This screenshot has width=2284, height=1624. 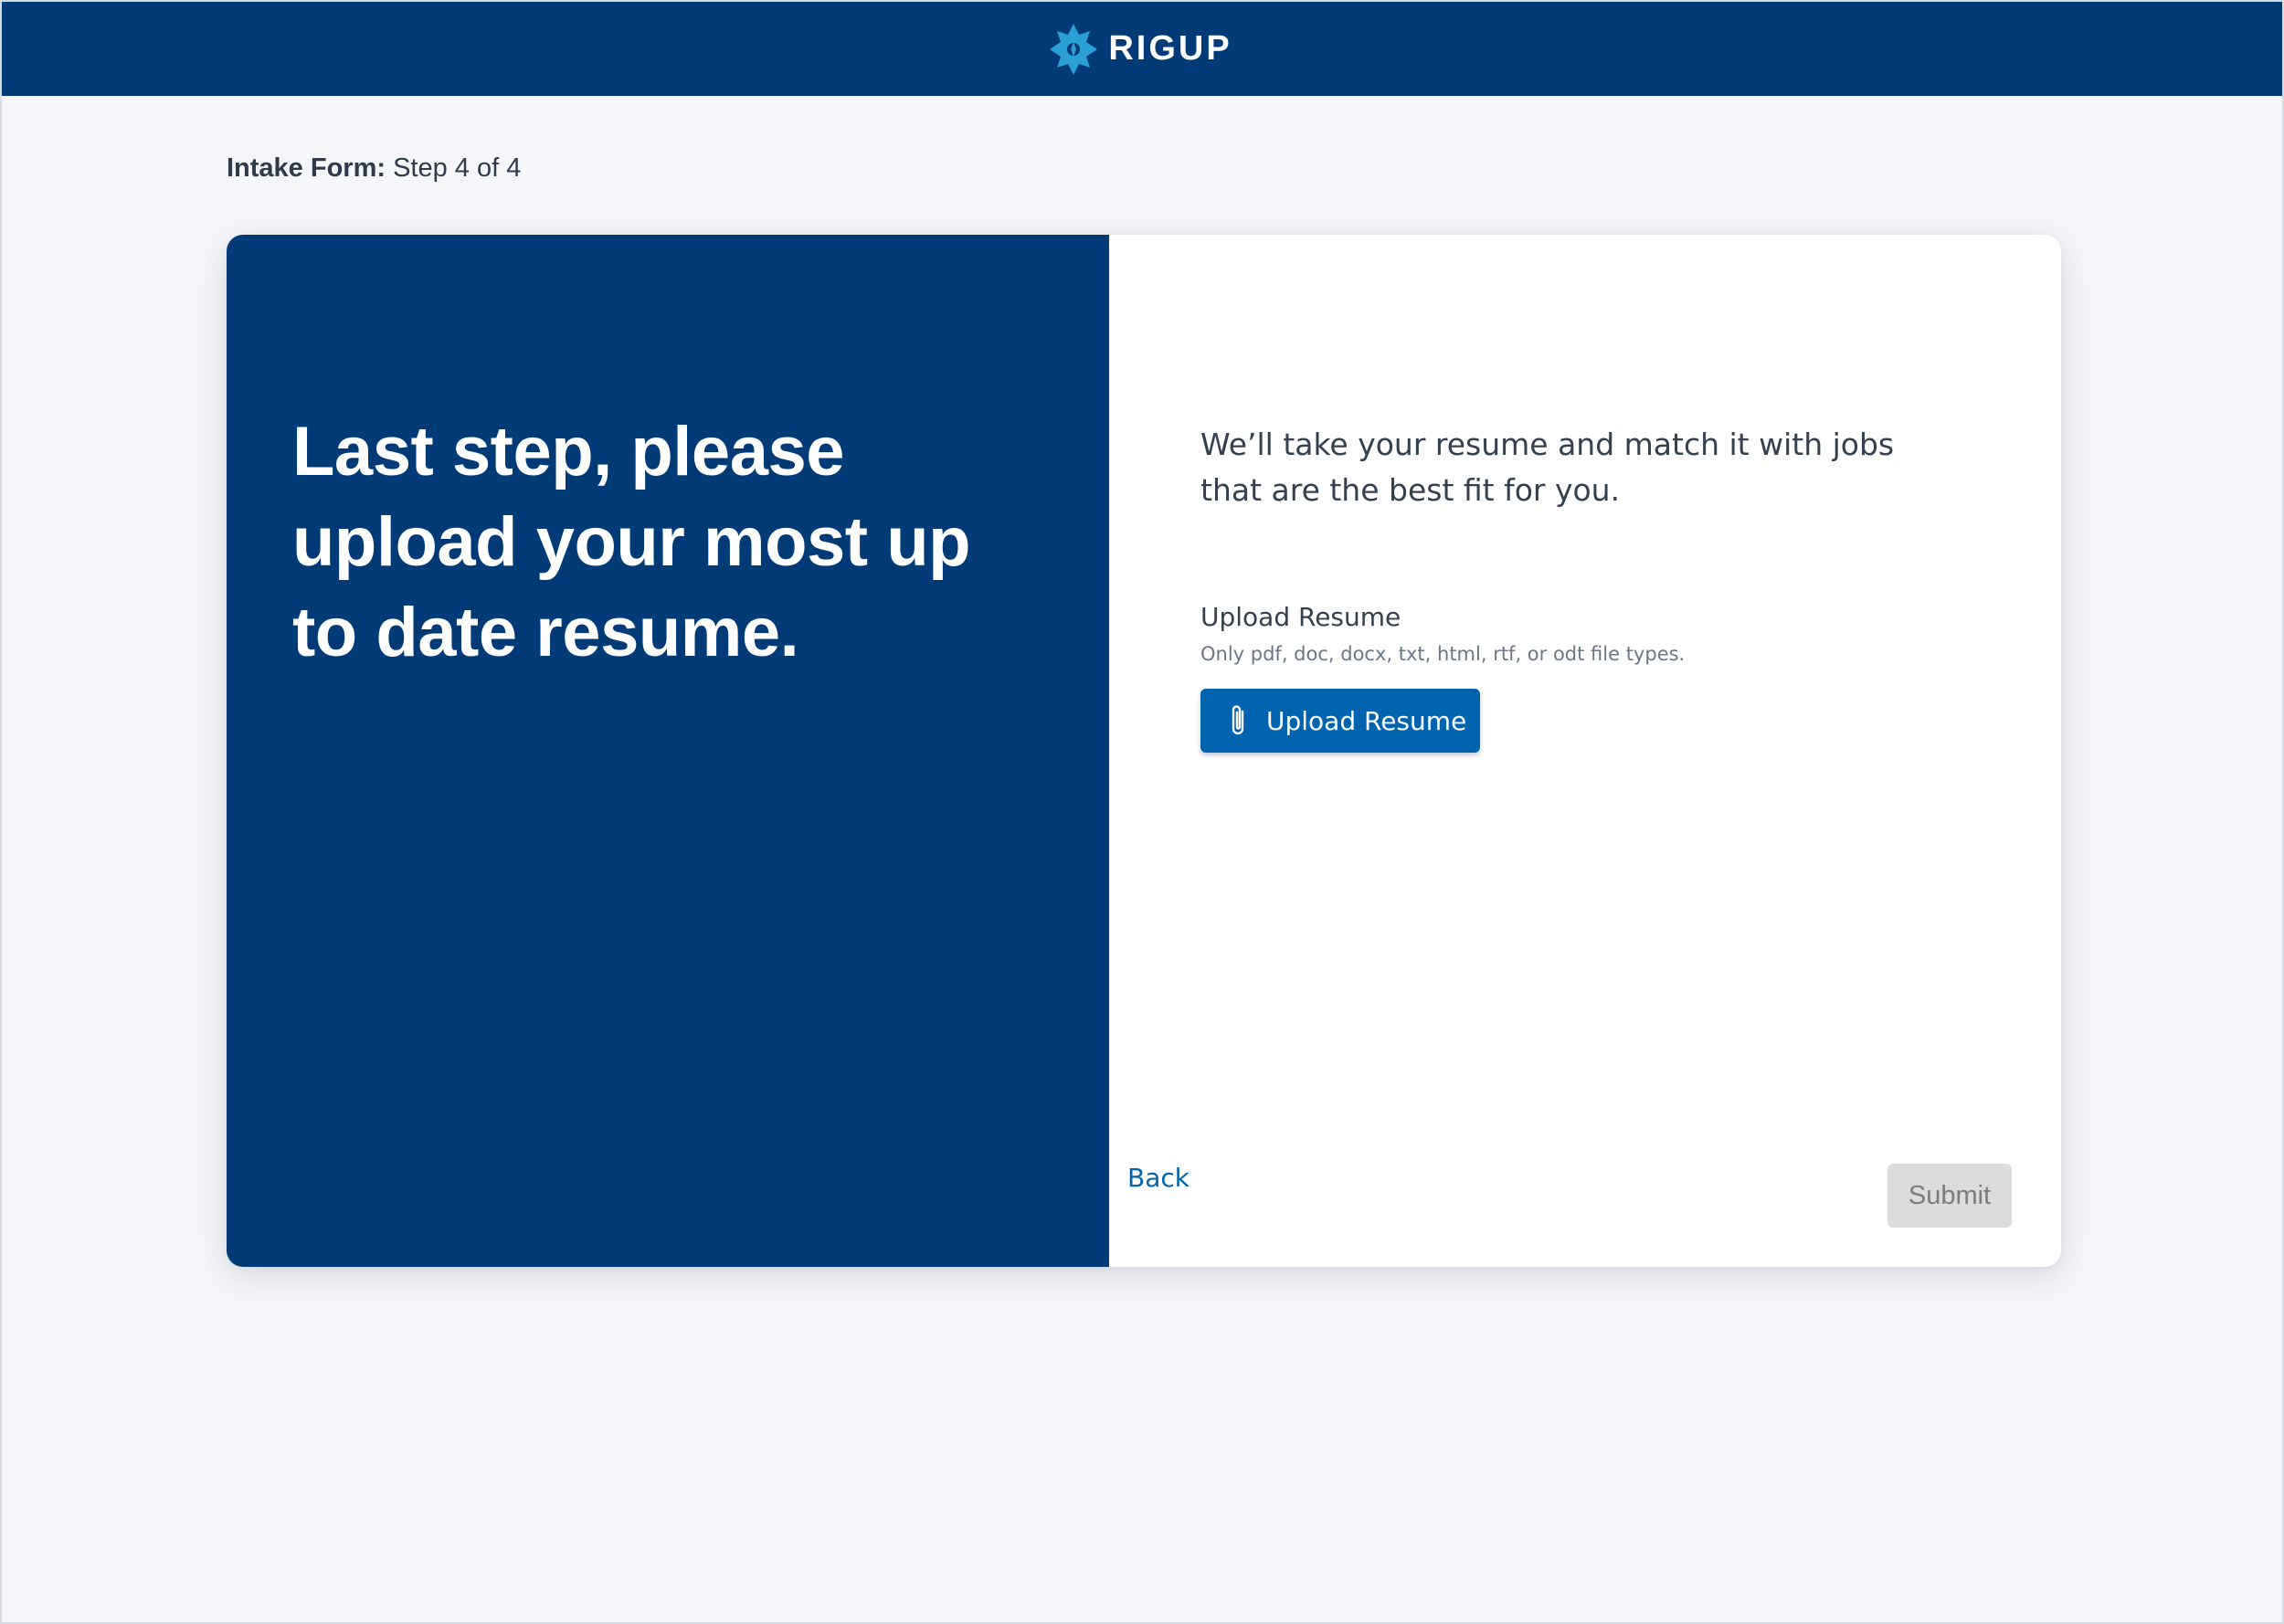 I want to click on upload-resume-label: Upload Resume, so click(x=1300, y=617).